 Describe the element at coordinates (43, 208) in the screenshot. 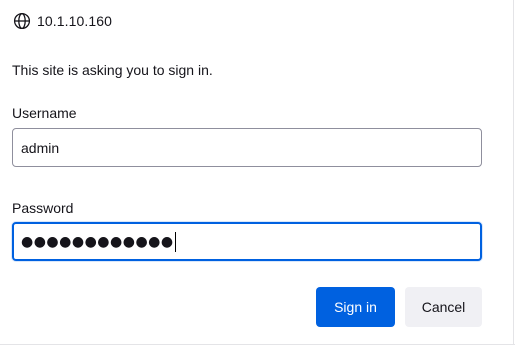

I see `password-label: Password` at that location.